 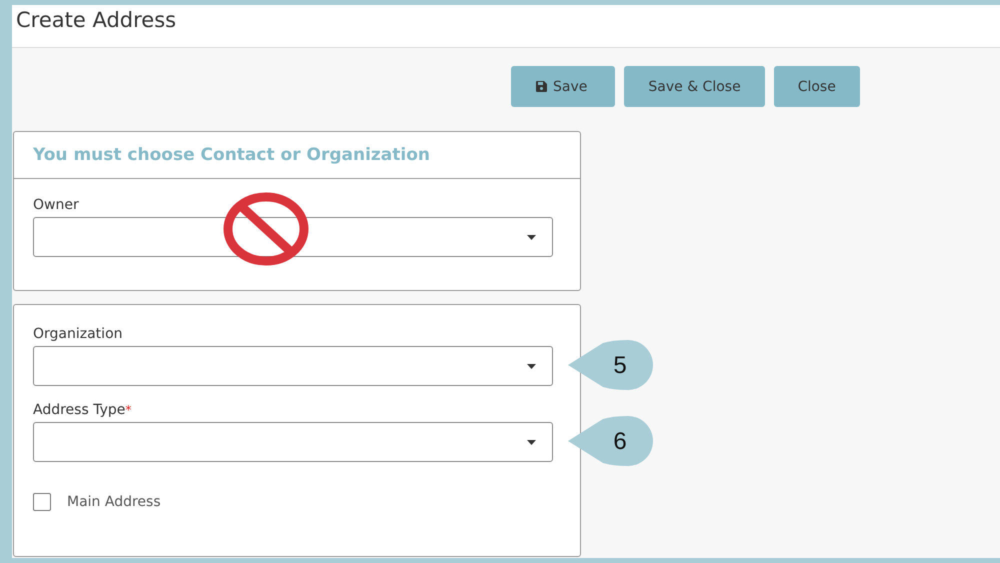 What do you see at coordinates (612, 365) in the screenshot?
I see `callout-badge: 5` at bounding box center [612, 365].